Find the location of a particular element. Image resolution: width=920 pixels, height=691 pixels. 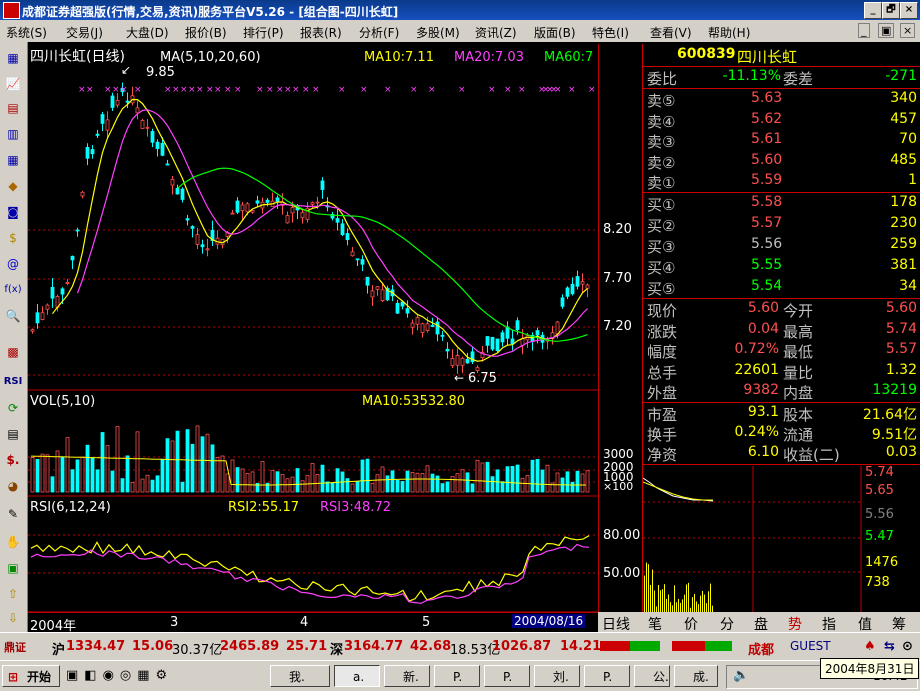

restore-button: 🗗 is located at coordinates (891, 10).